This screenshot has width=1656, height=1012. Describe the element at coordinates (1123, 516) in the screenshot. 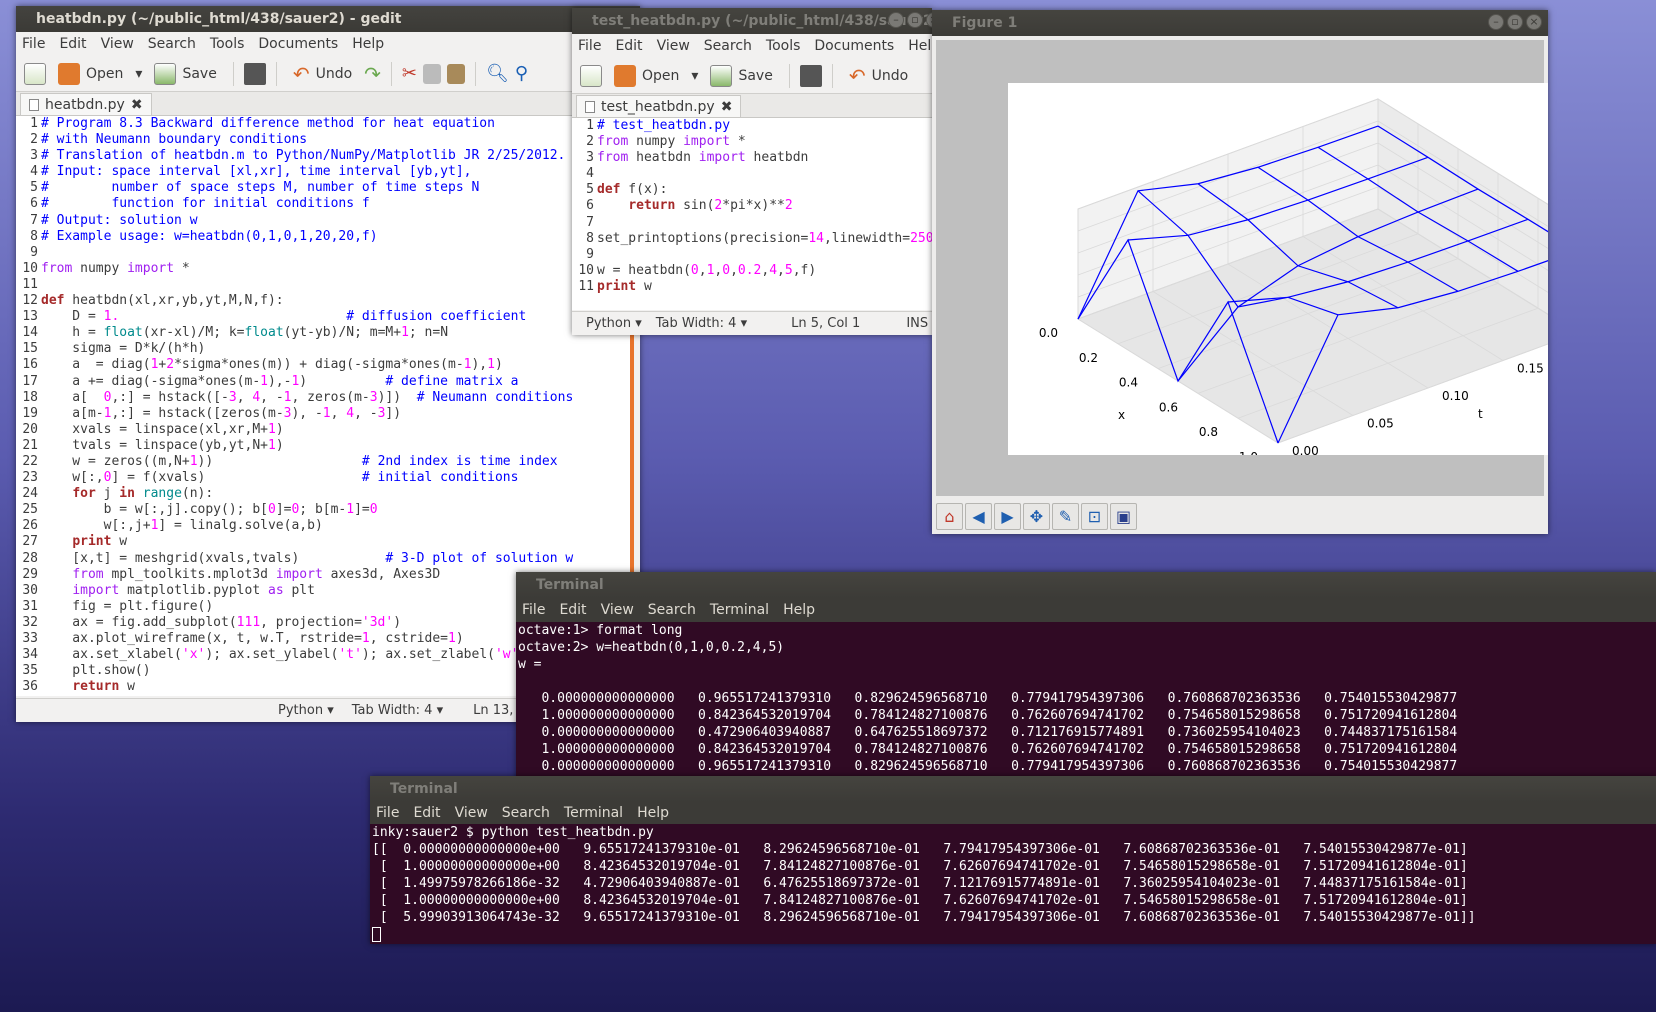

I see `save-icon: ▣` at that location.